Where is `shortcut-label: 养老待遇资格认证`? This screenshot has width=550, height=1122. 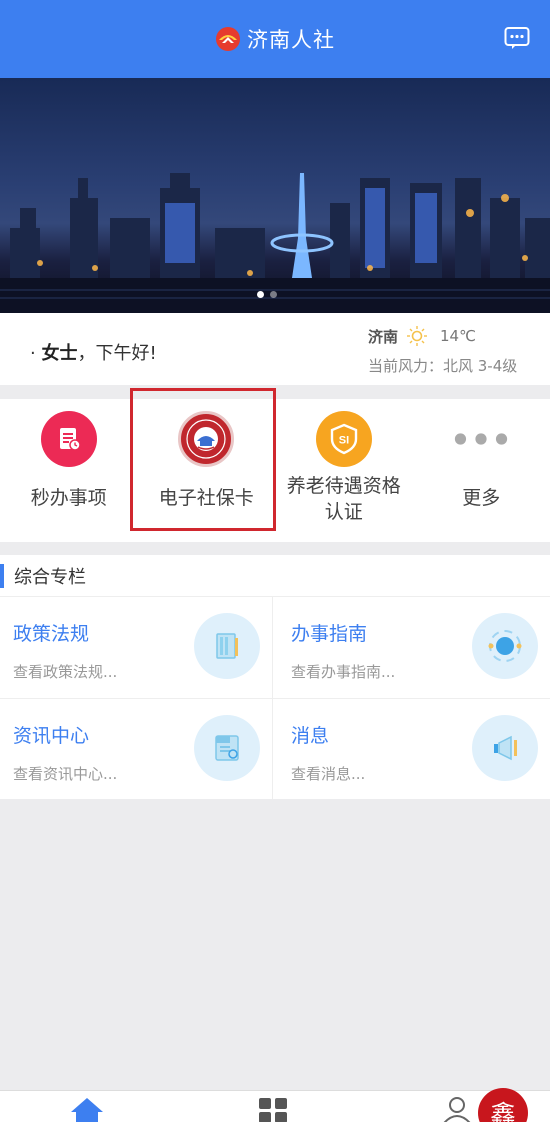 shortcut-label: 养老待遇资格认证 is located at coordinates (343, 499).